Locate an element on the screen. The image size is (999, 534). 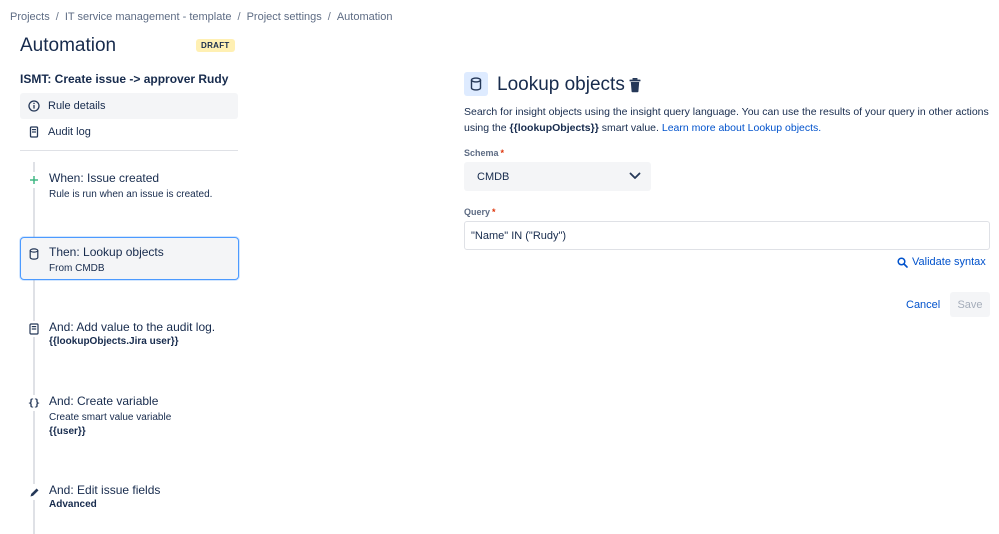
breadcrumb-project: IT service management - template is located at coordinates (148, 17).